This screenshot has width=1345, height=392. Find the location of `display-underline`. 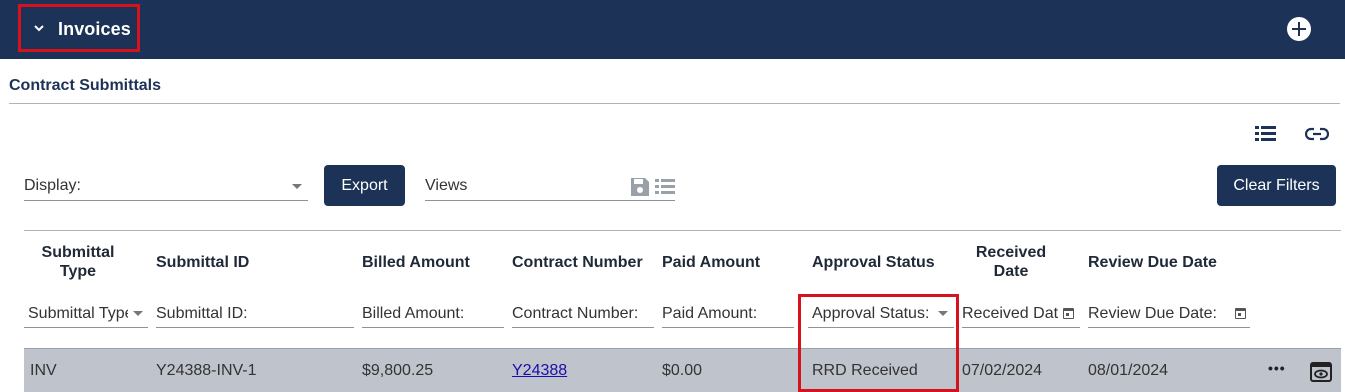

display-underline is located at coordinates (166, 200).